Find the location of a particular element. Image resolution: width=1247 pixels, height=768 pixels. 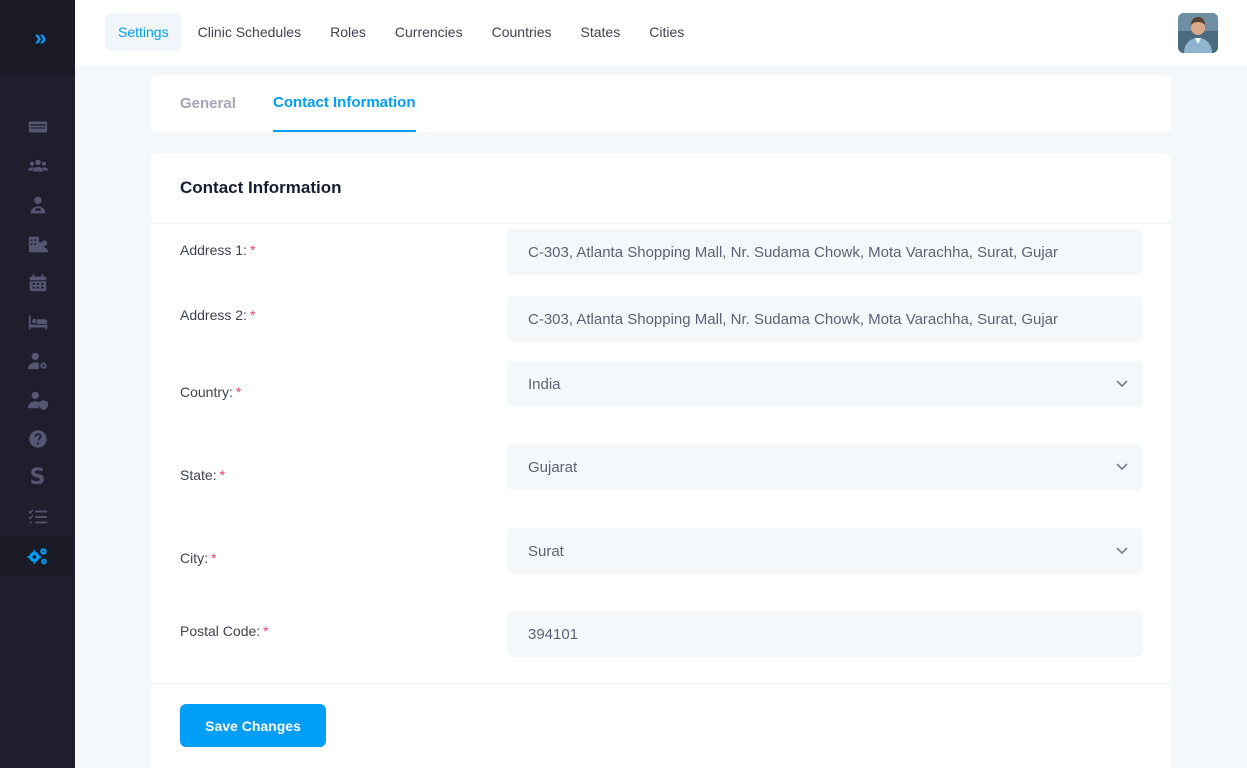

tab-roles: Roles is located at coordinates (348, 32).